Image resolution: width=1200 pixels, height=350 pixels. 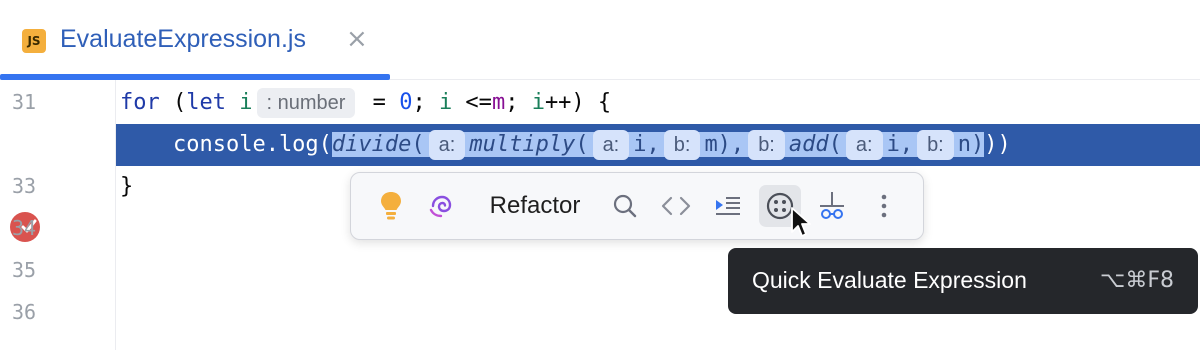 I want to click on refactor-button: Refactor, so click(x=535, y=206).